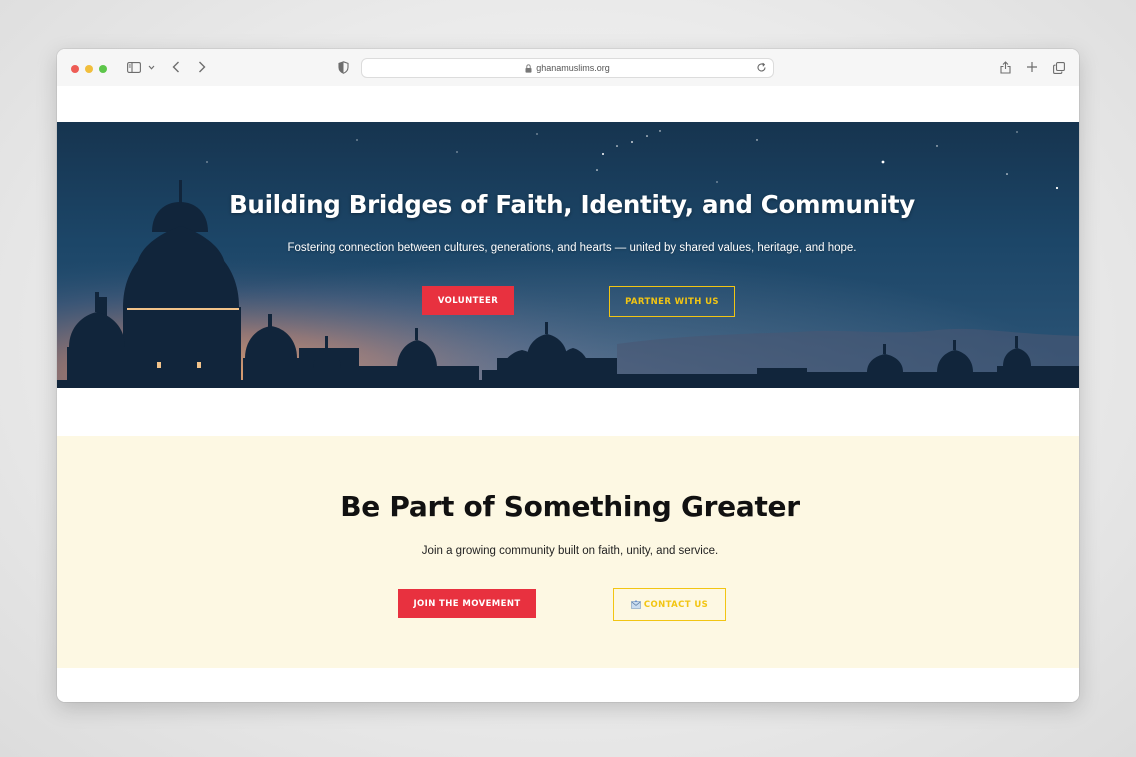 Image resolution: width=1136 pixels, height=757 pixels. I want to click on share-icon, so click(1005, 67).